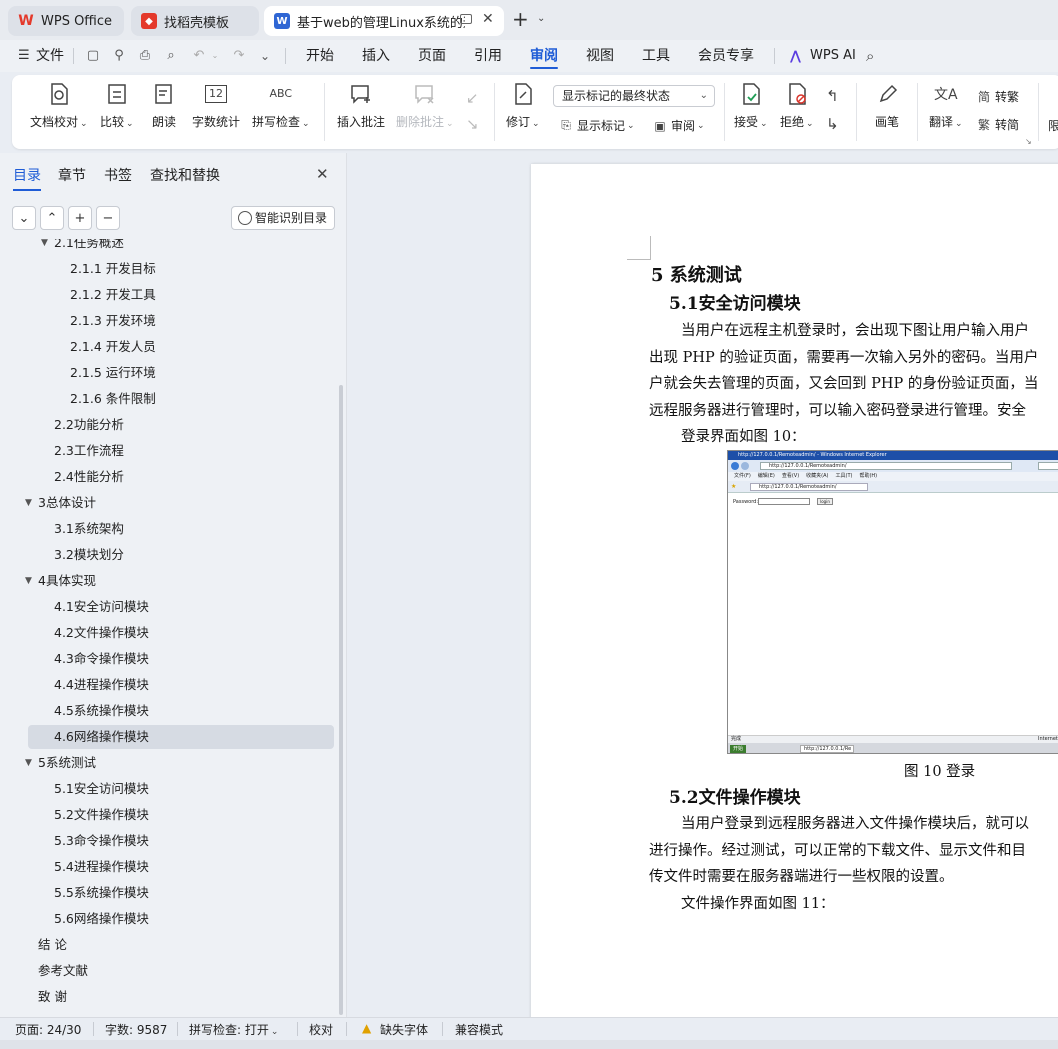  Describe the element at coordinates (1053, 125) in the screenshot. I see `ribbon-partial-label: 限` at that location.